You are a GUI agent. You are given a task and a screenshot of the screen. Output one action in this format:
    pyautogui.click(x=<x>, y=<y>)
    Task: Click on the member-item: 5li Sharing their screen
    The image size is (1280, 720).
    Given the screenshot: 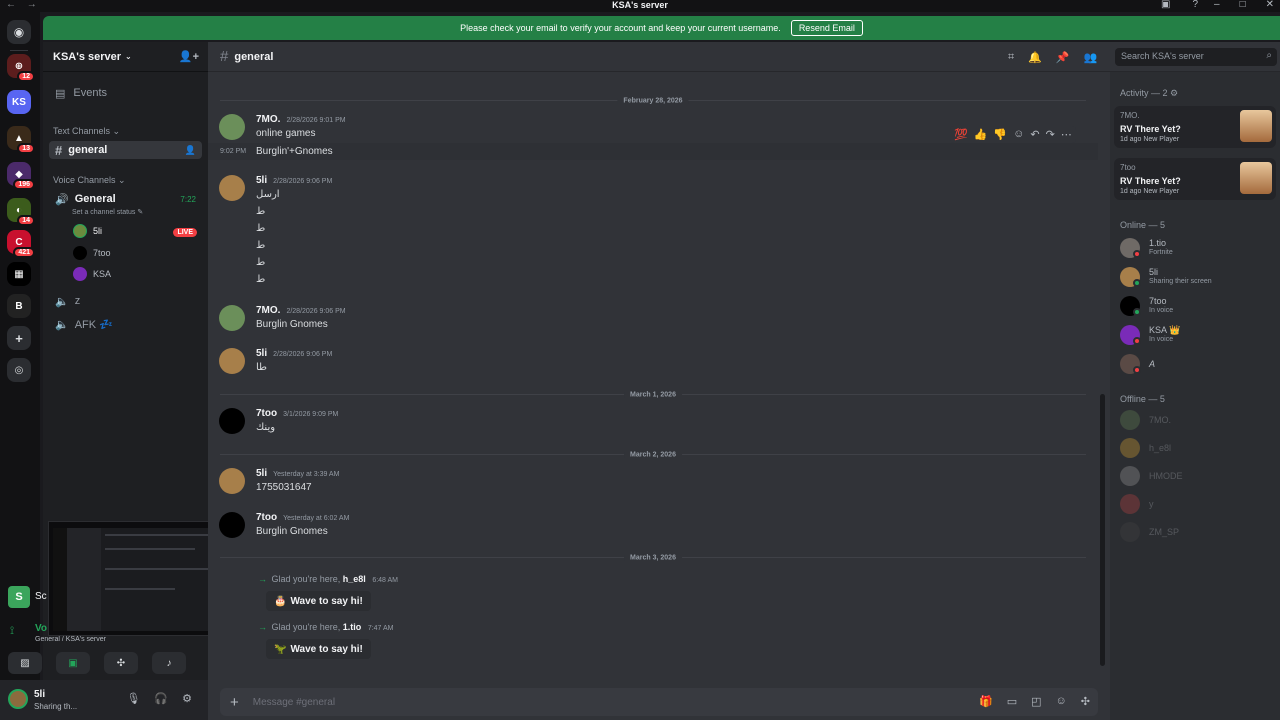 What is the action you would take?
    pyautogui.click(x=1198, y=277)
    